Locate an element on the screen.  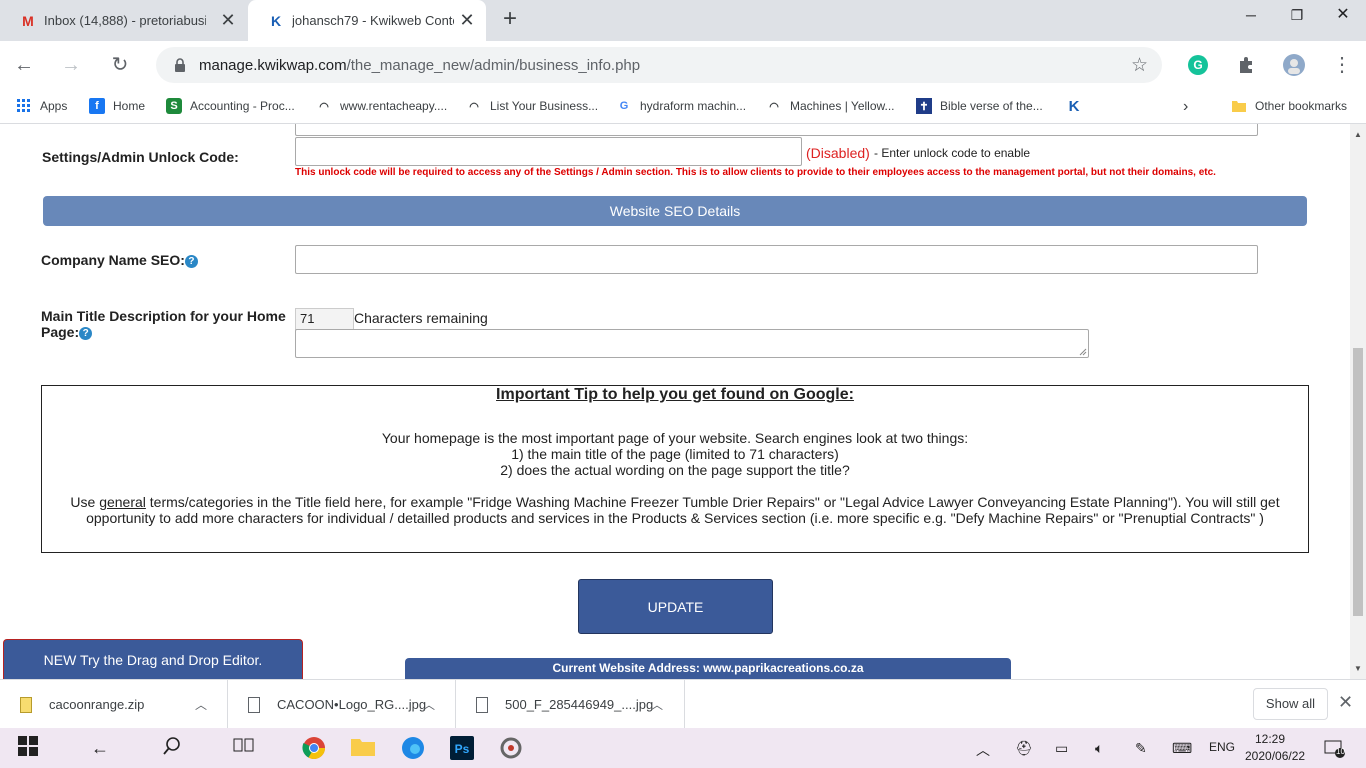
company-name-seo-input is located at coordinates (776, 259).